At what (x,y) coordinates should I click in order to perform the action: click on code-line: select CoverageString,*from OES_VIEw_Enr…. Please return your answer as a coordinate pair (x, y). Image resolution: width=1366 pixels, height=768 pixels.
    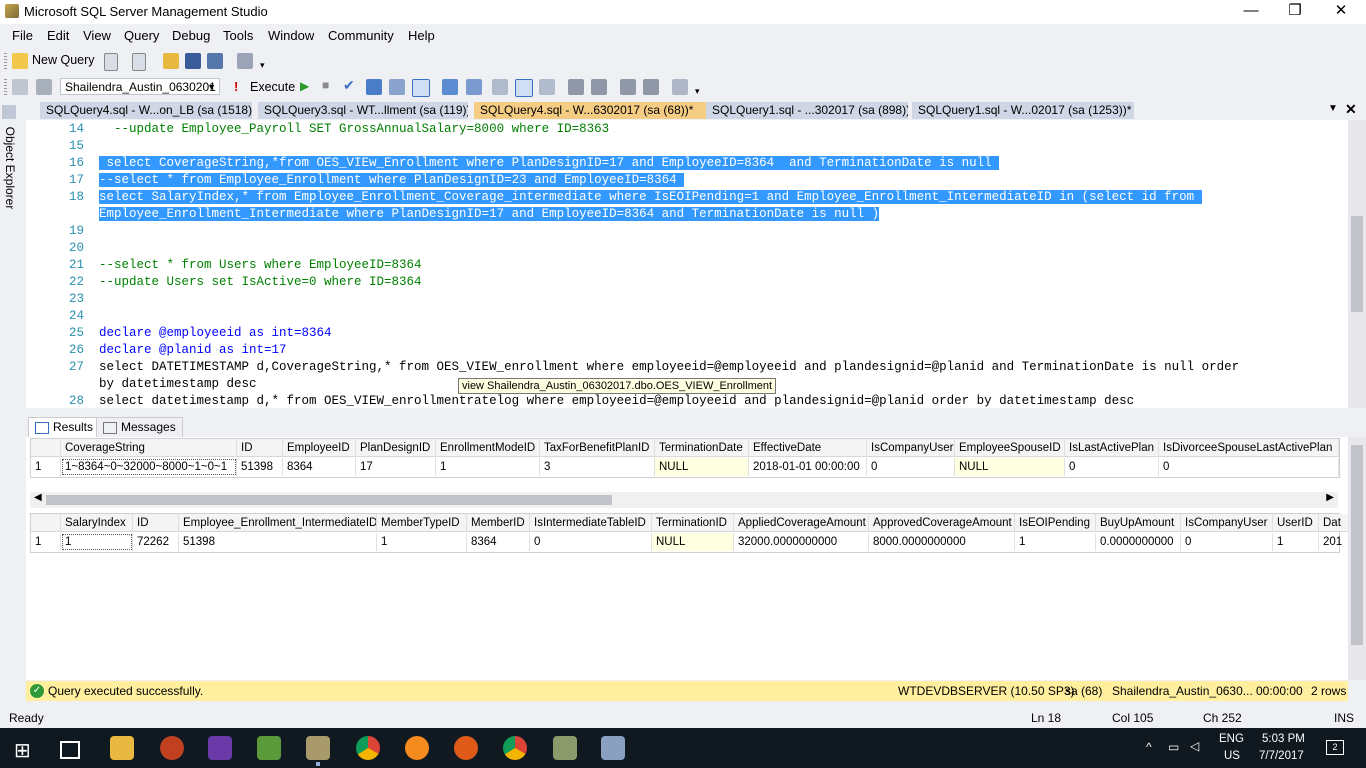
    Looking at the image, I should click on (549, 163).